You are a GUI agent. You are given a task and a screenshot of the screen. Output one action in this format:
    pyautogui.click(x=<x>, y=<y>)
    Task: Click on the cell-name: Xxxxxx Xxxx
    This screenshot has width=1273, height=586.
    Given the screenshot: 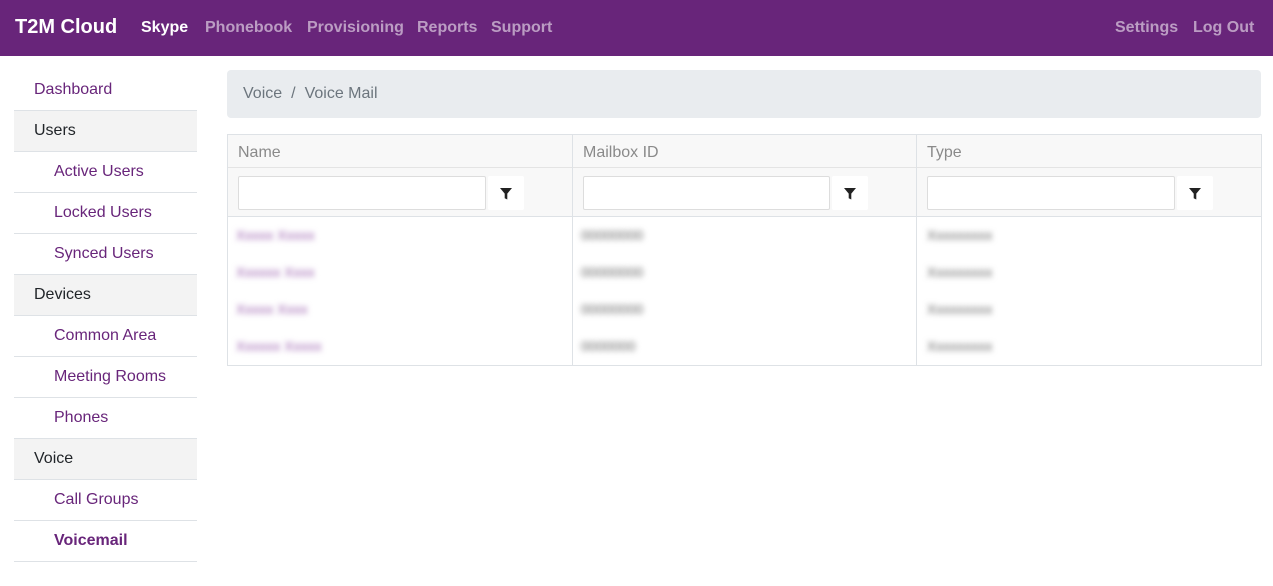 What is the action you would take?
    pyautogui.click(x=275, y=272)
    